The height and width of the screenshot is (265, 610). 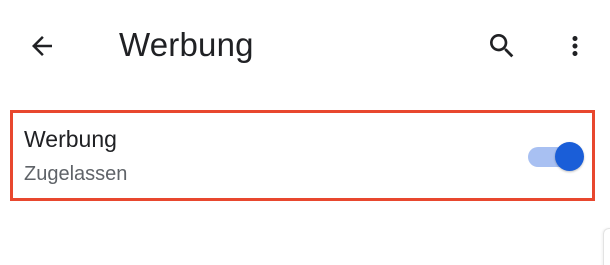 I want to click on more-vertical-icon, so click(x=575, y=46).